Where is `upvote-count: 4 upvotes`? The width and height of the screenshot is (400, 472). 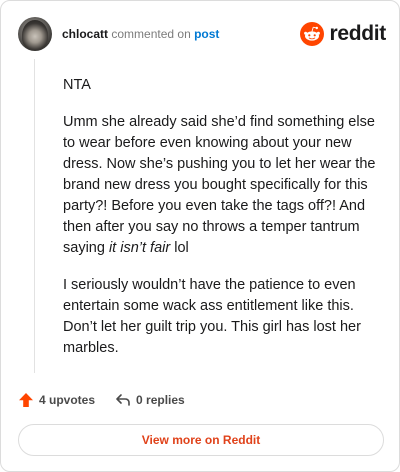
upvote-count: 4 upvotes is located at coordinates (67, 400).